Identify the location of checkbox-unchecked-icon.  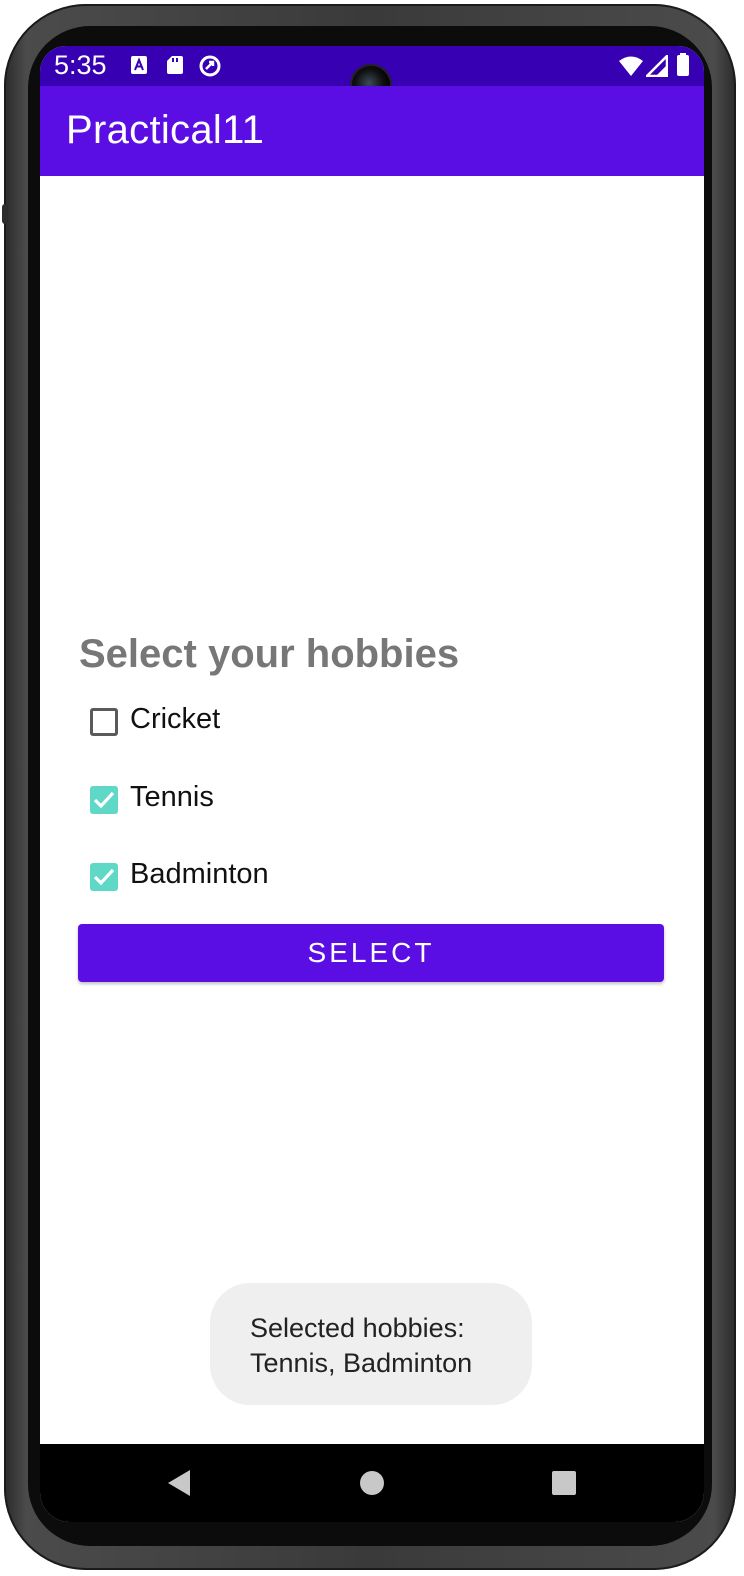
(104, 722).